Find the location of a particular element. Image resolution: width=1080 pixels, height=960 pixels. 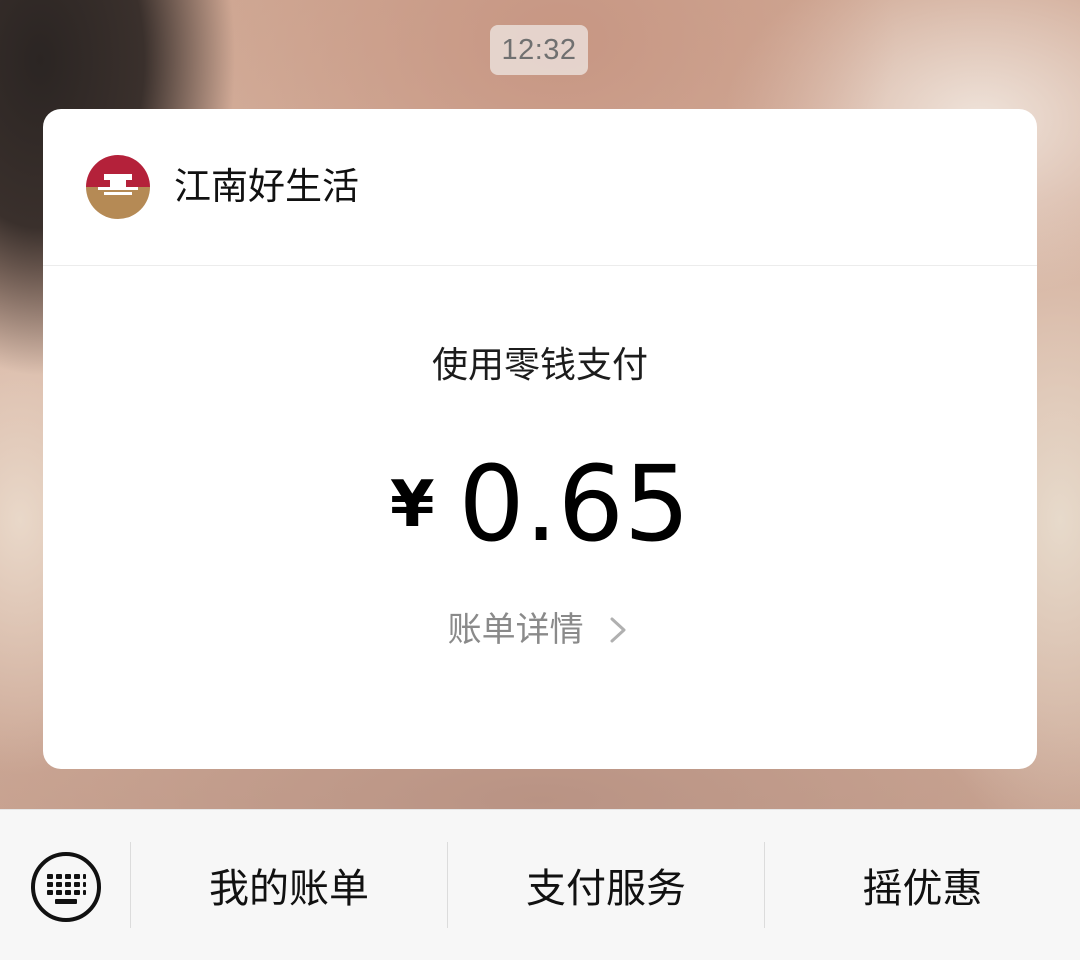

payment-amount: ¥0.65 is located at coordinates (540, 519).